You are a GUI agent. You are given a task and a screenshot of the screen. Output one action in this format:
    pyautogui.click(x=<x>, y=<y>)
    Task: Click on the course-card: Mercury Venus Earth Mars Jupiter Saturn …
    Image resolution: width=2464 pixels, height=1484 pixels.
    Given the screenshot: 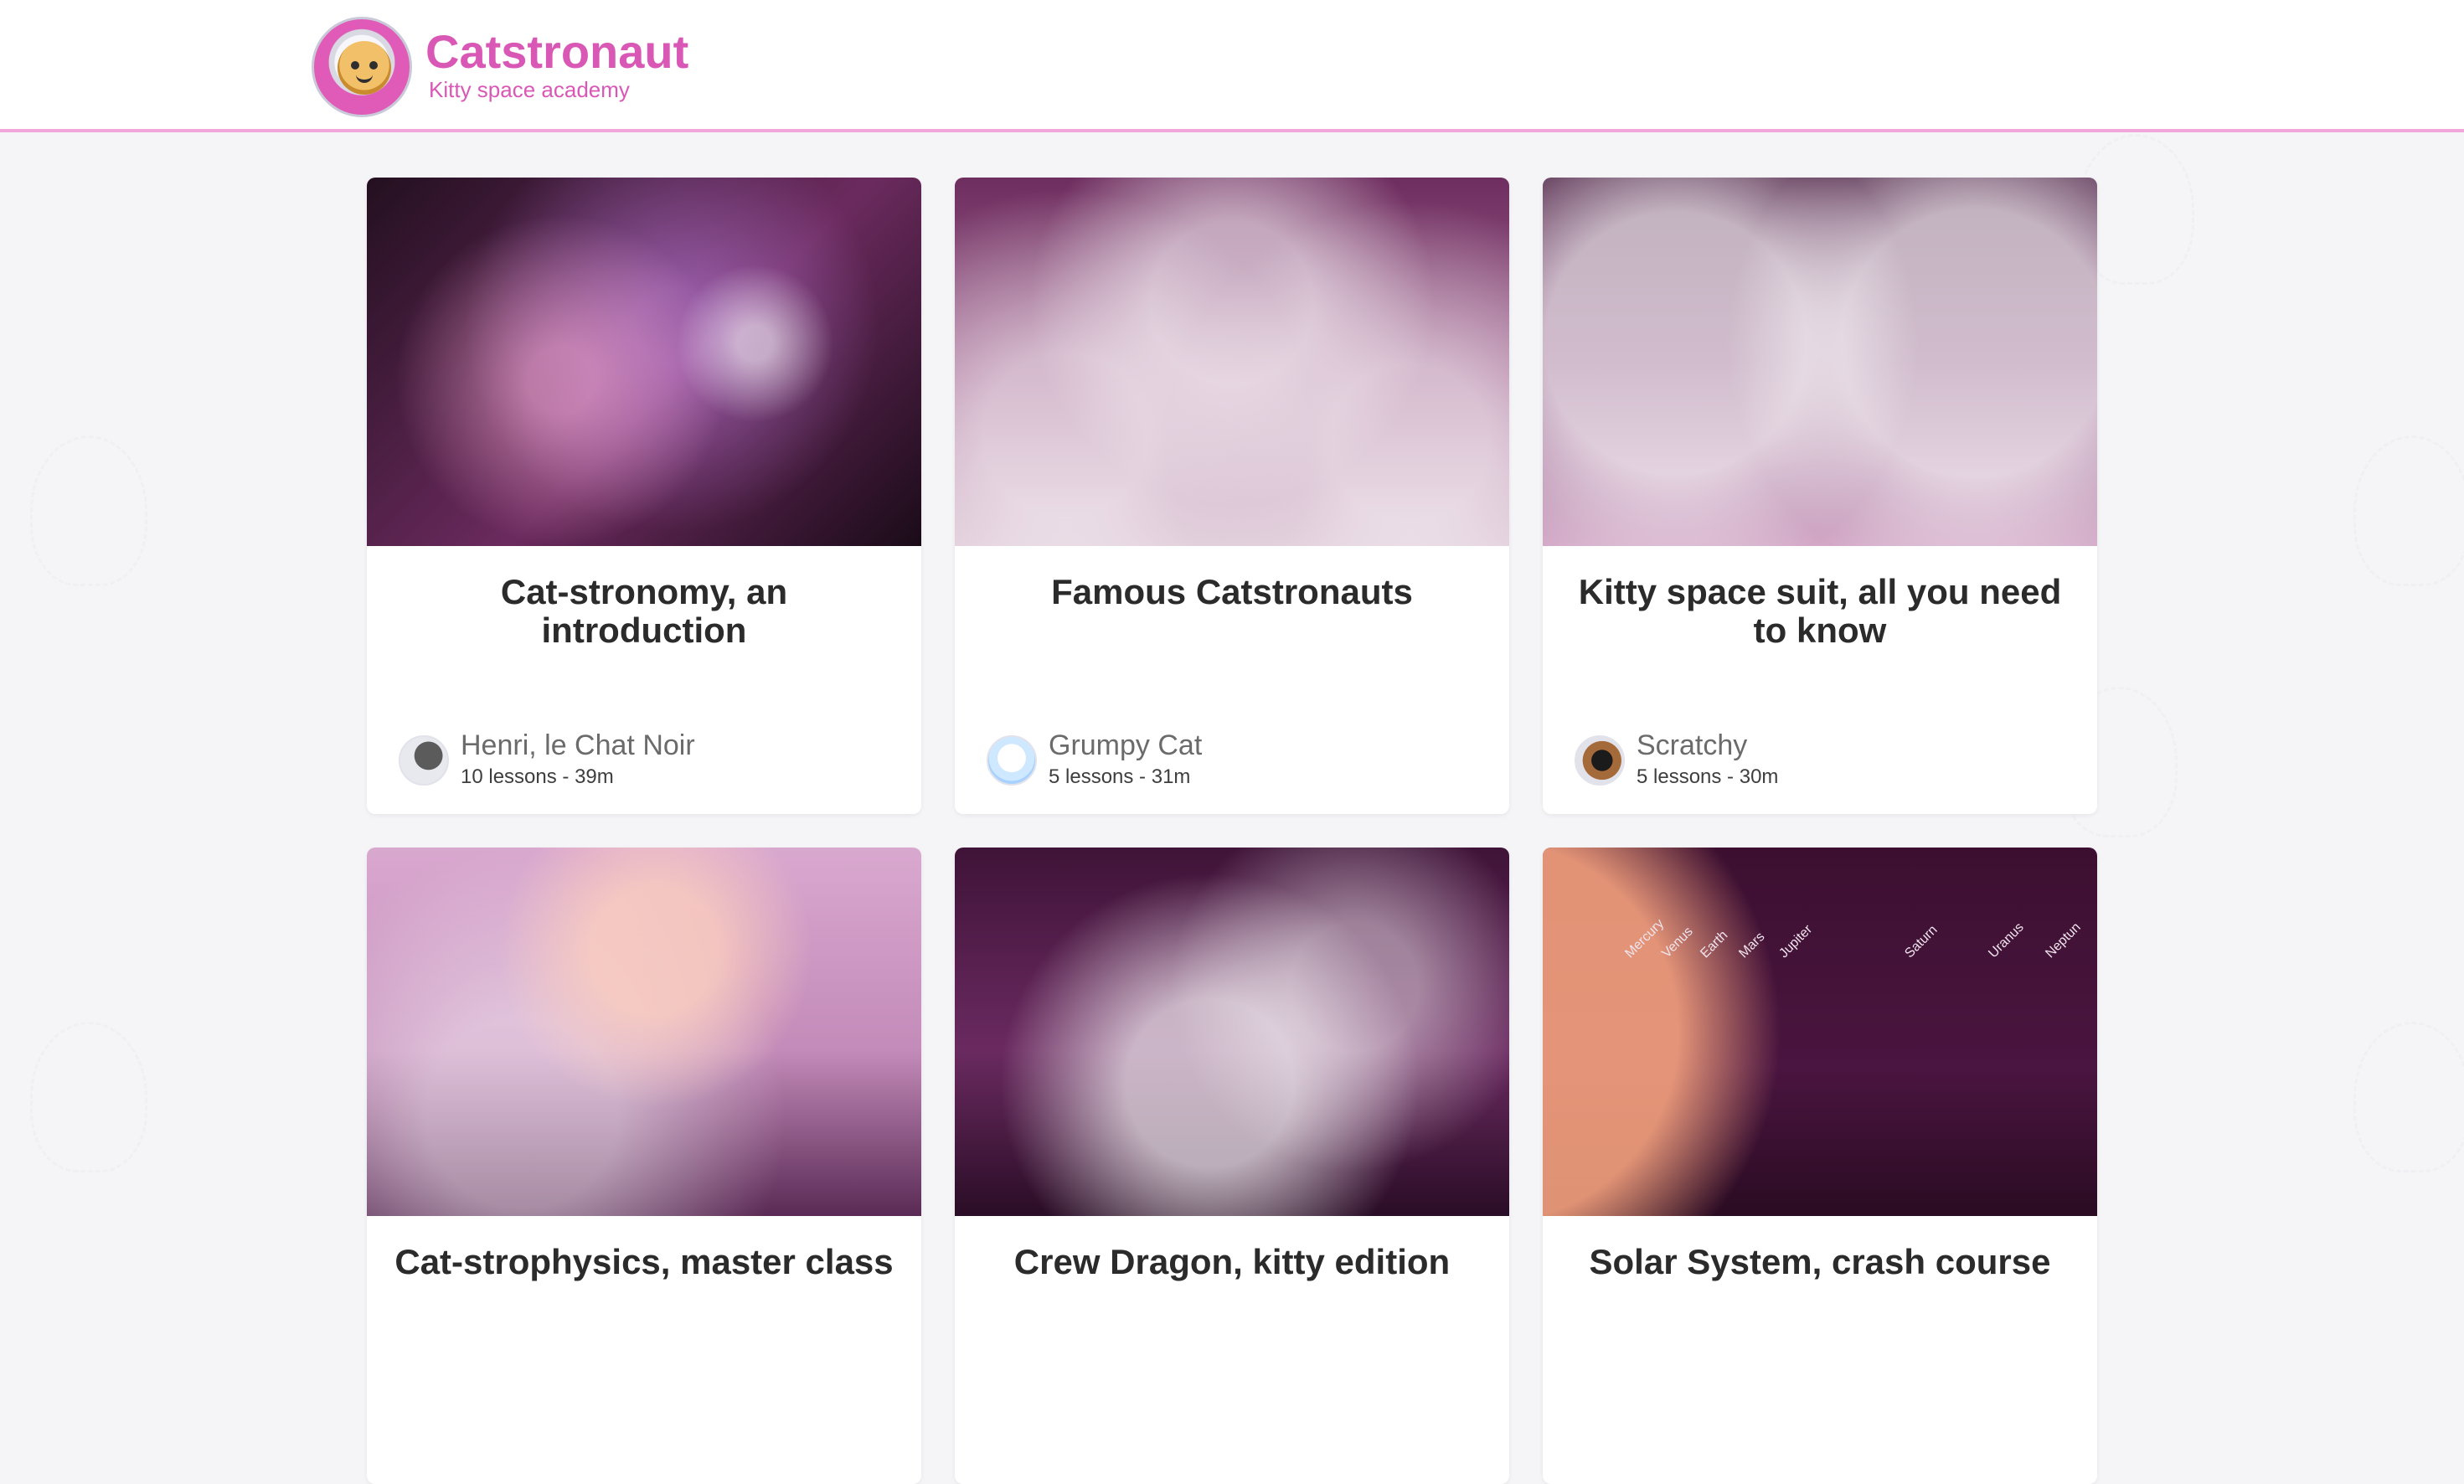 What is the action you would take?
    pyautogui.click(x=1820, y=1166)
    